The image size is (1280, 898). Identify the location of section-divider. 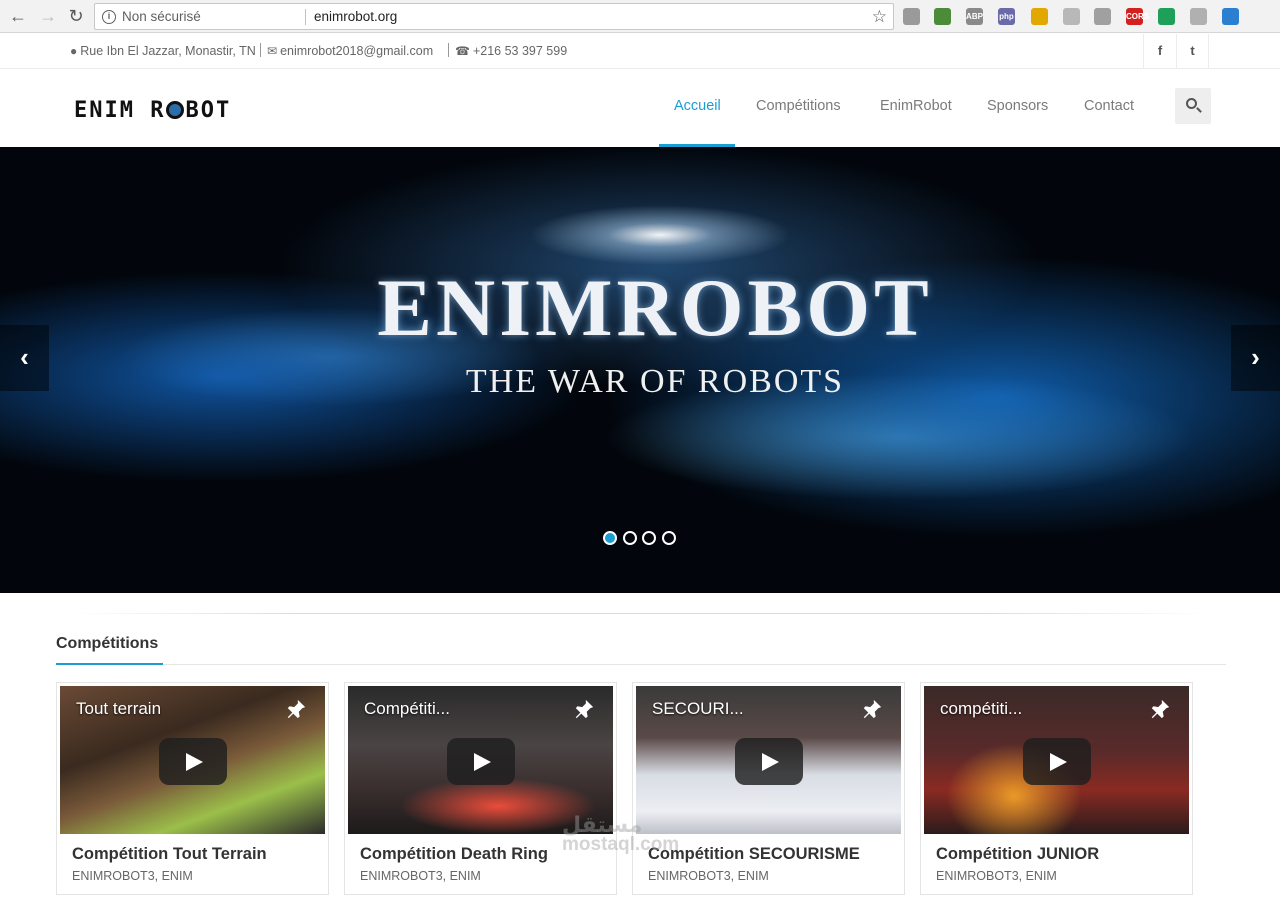
(640, 613).